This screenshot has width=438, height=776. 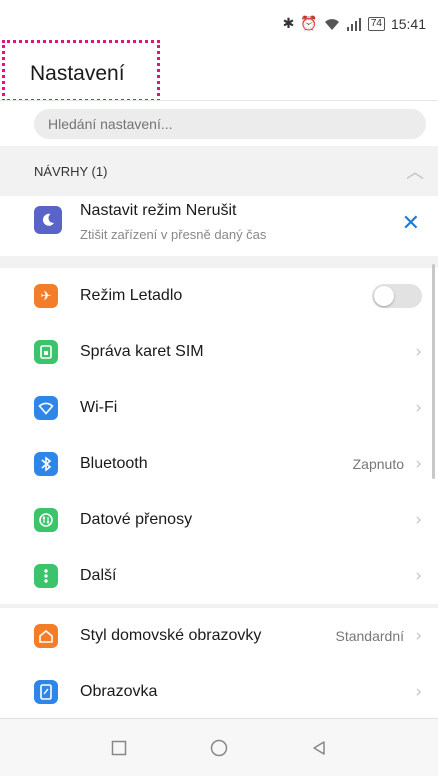 I want to click on settings-item-label: Bluetooth, so click(x=114, y=463).